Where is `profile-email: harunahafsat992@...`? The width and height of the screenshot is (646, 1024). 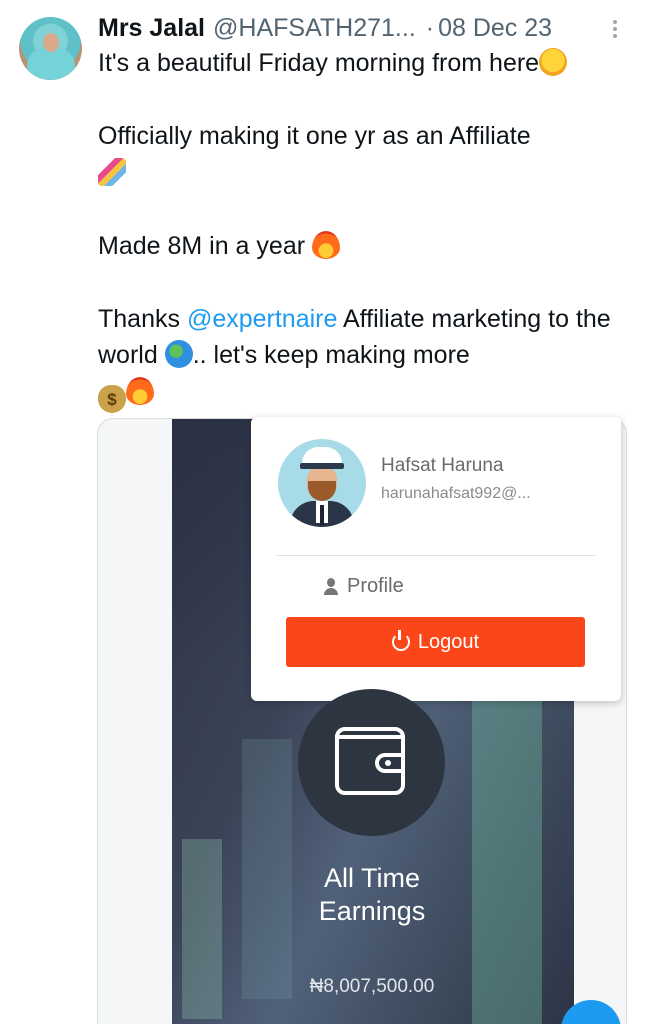
profile-email: harunahafsat992@... is located at coordinates (456, 493).